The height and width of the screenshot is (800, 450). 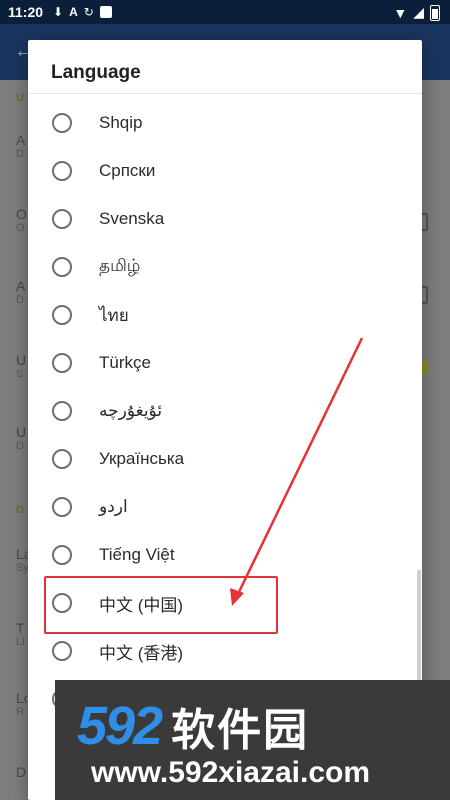 What do you see at coordinates (231, 772) in the screenshot?
I see `watermark-url: www.592xiazai.com` at bounding box center [231, 772].